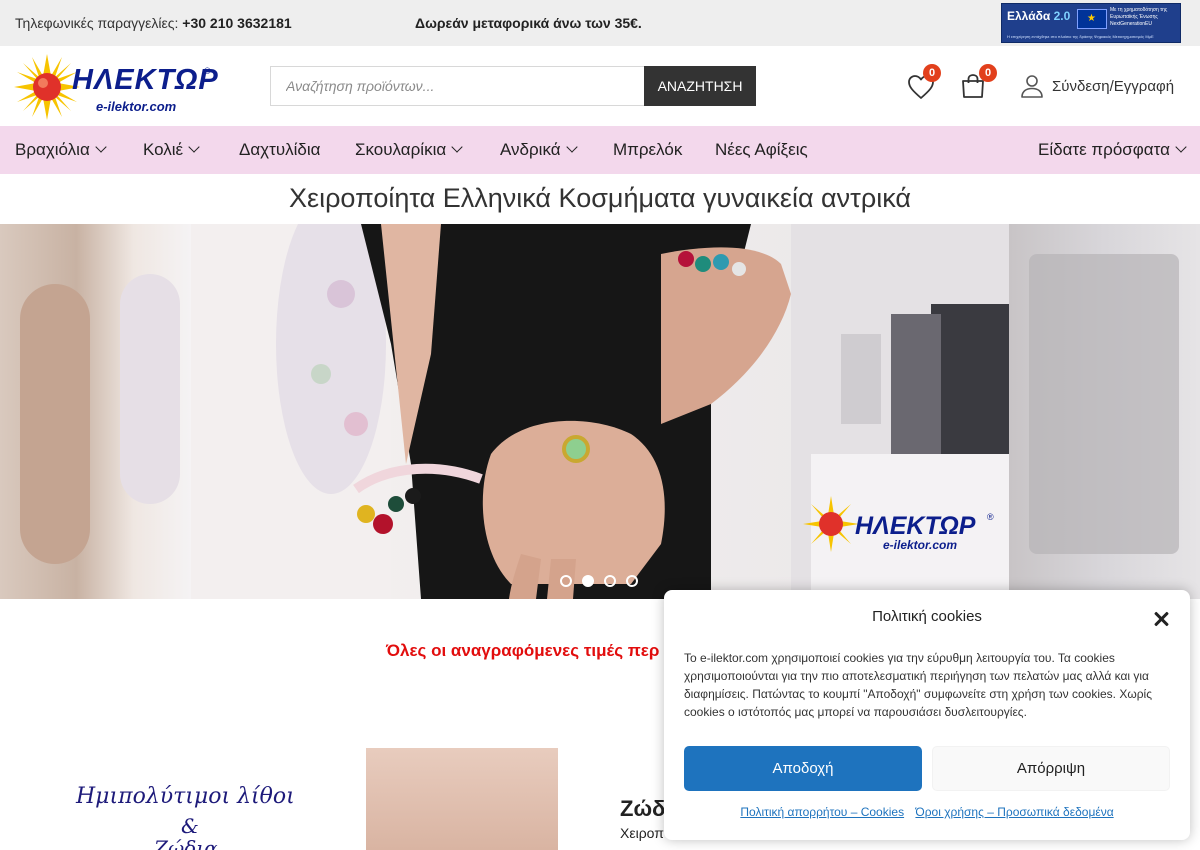 The height and width of the screenshot is (850, 1200). Describe the element at coordinates (185, 796) in the screenshot. I see `promo-image-line1: Ημιπολύτιμοι λίθοι` at that location.